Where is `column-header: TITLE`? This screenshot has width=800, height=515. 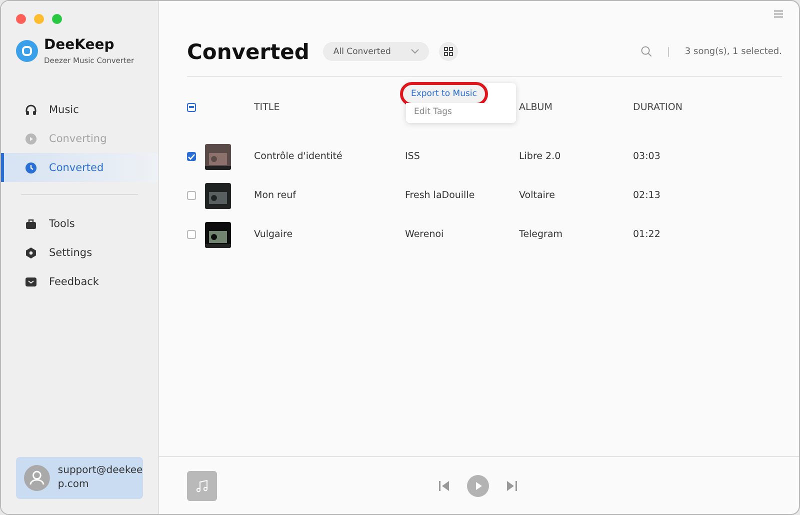
column-header: TITLE is located at coordinates (267, 107).